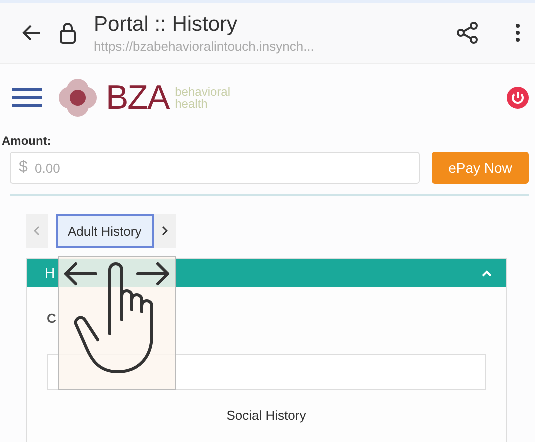 The height and width of the screenshot is (442, 535). What do you see at coordinates (50, 273) in the screenshot?
I see `panel-title: H` at bounding box center [50, 273].